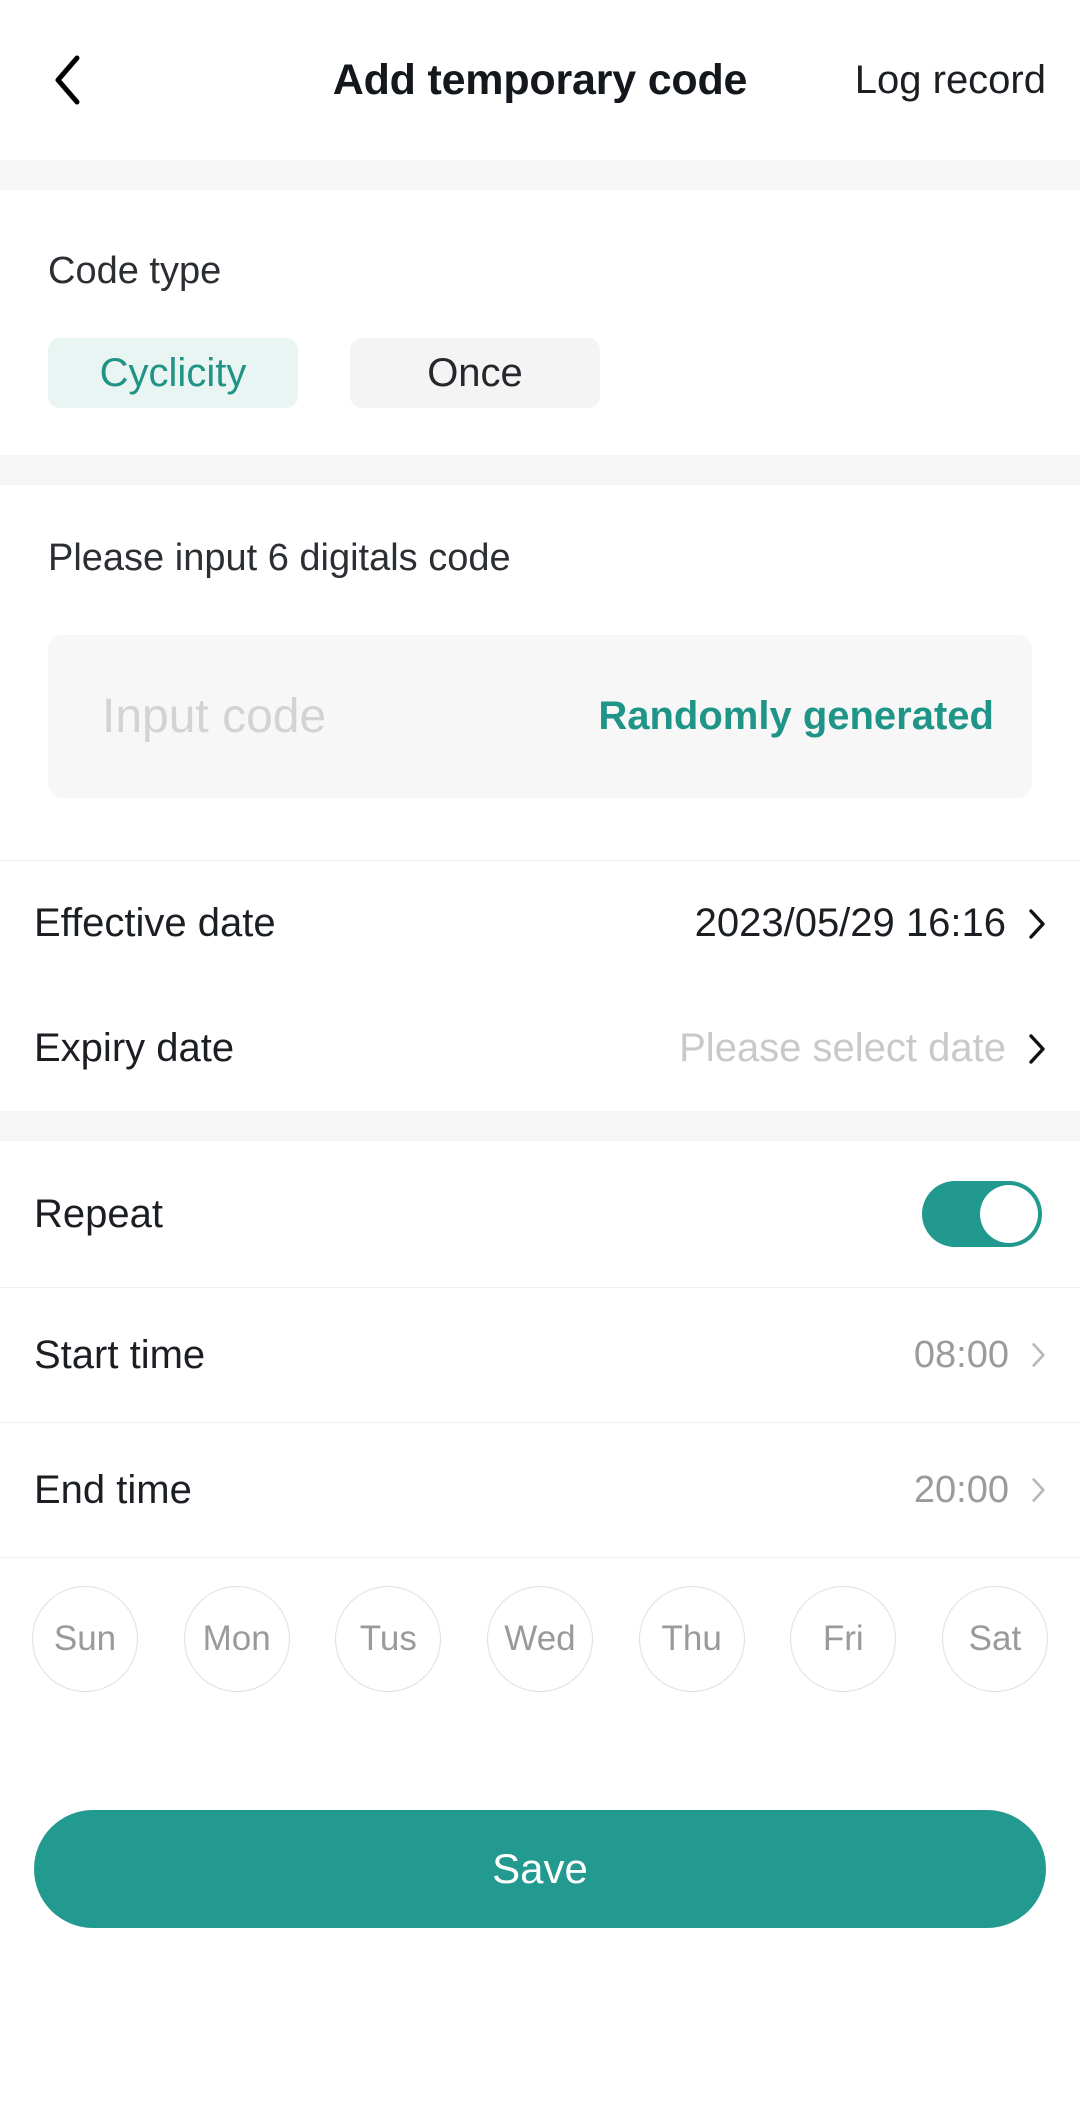  I want to click on weekday-fri: Fri, so click(843, 1639).